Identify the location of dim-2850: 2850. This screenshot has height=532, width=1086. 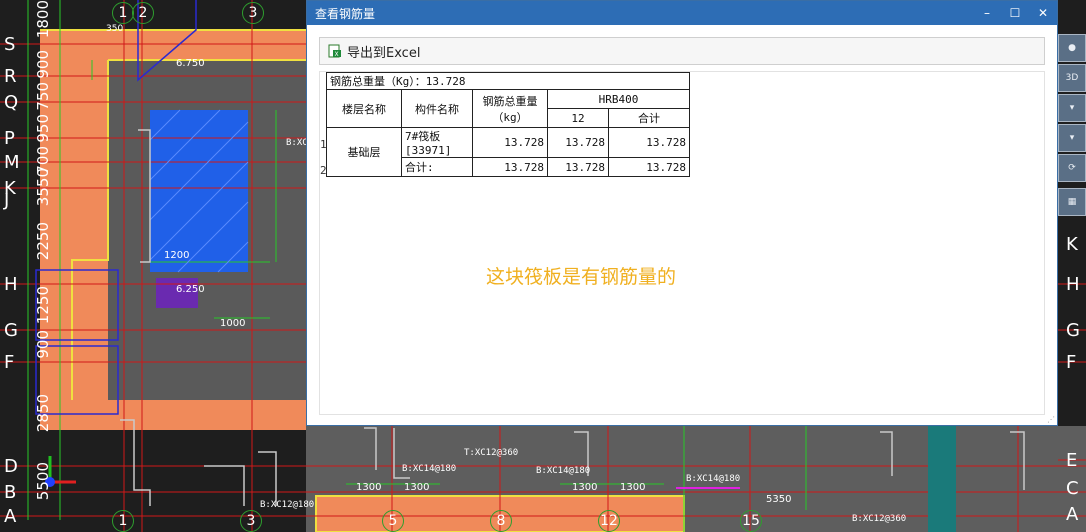
(43, 413).